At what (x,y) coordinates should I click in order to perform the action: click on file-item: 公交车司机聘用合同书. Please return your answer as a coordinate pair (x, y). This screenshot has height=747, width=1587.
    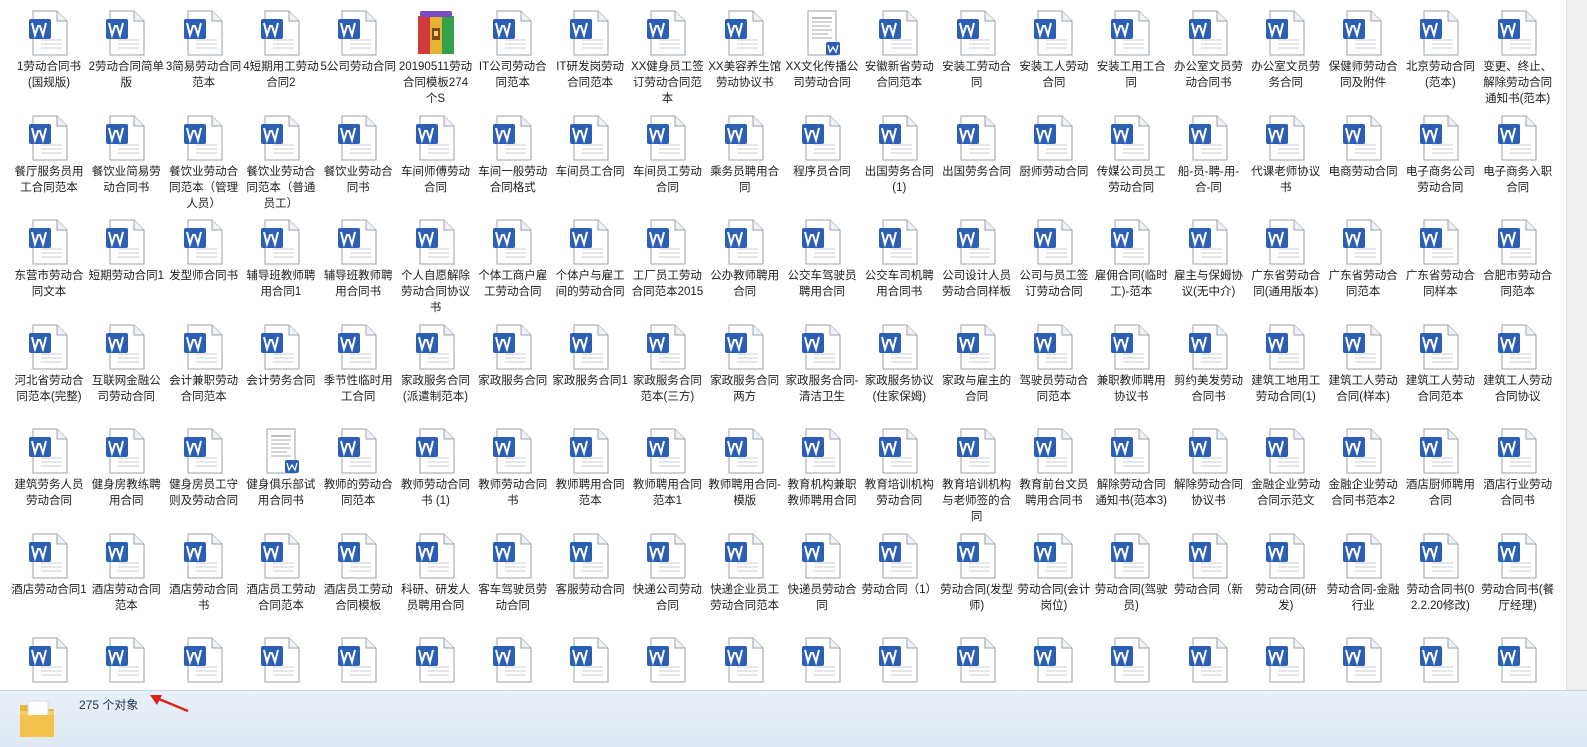
    Looking at the image, I should click on (899, 259).